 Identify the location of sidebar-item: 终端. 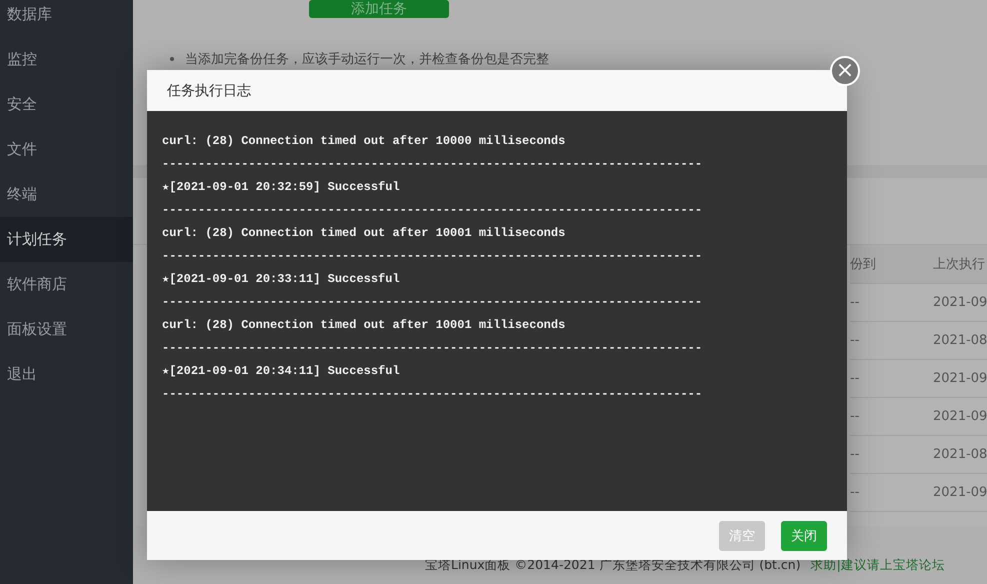
(66, 194).